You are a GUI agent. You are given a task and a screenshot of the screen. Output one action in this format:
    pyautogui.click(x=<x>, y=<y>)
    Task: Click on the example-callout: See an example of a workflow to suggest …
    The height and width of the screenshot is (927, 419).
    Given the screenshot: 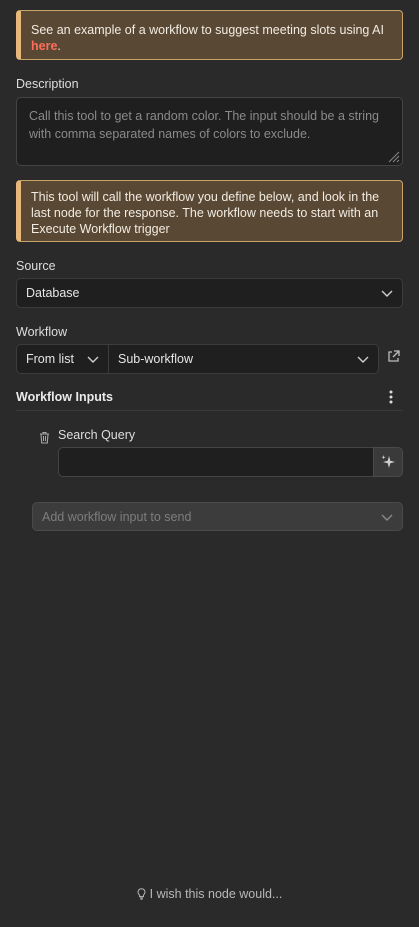 What is the action you would take?
    pyautogui.click(x=209, y=35)
    